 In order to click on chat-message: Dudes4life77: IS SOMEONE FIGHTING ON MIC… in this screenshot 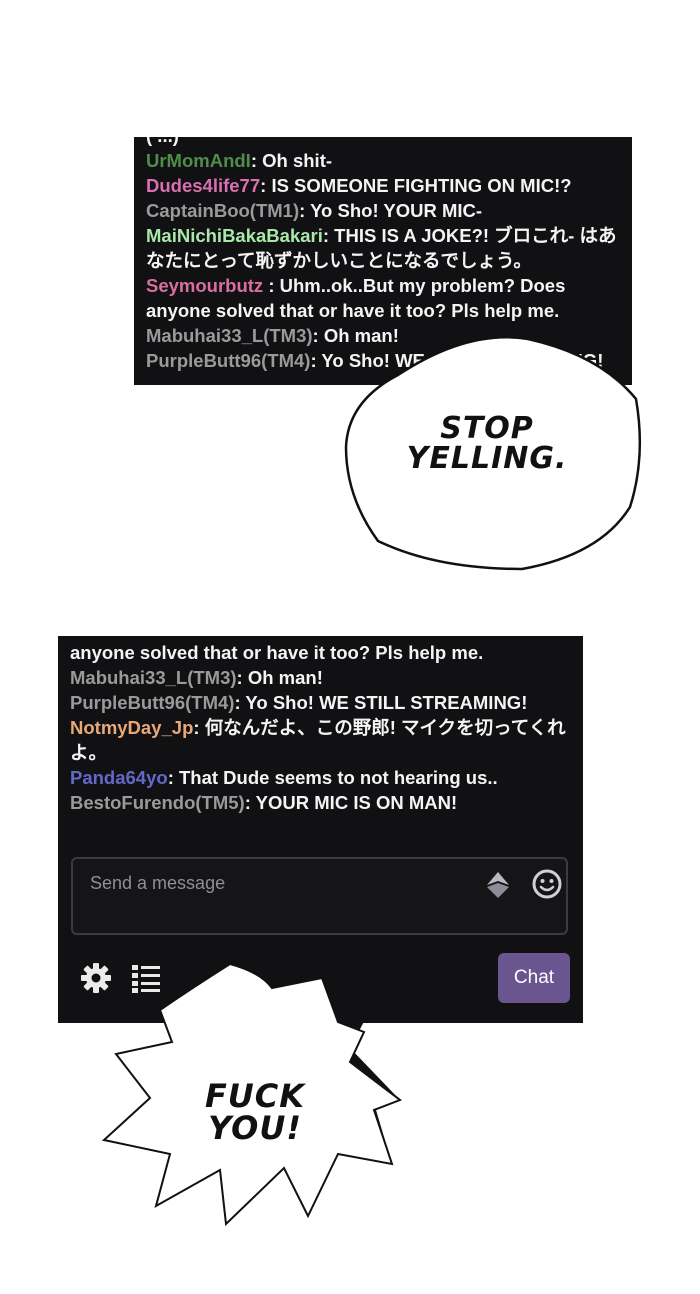, I will do `click(385, 185)`.